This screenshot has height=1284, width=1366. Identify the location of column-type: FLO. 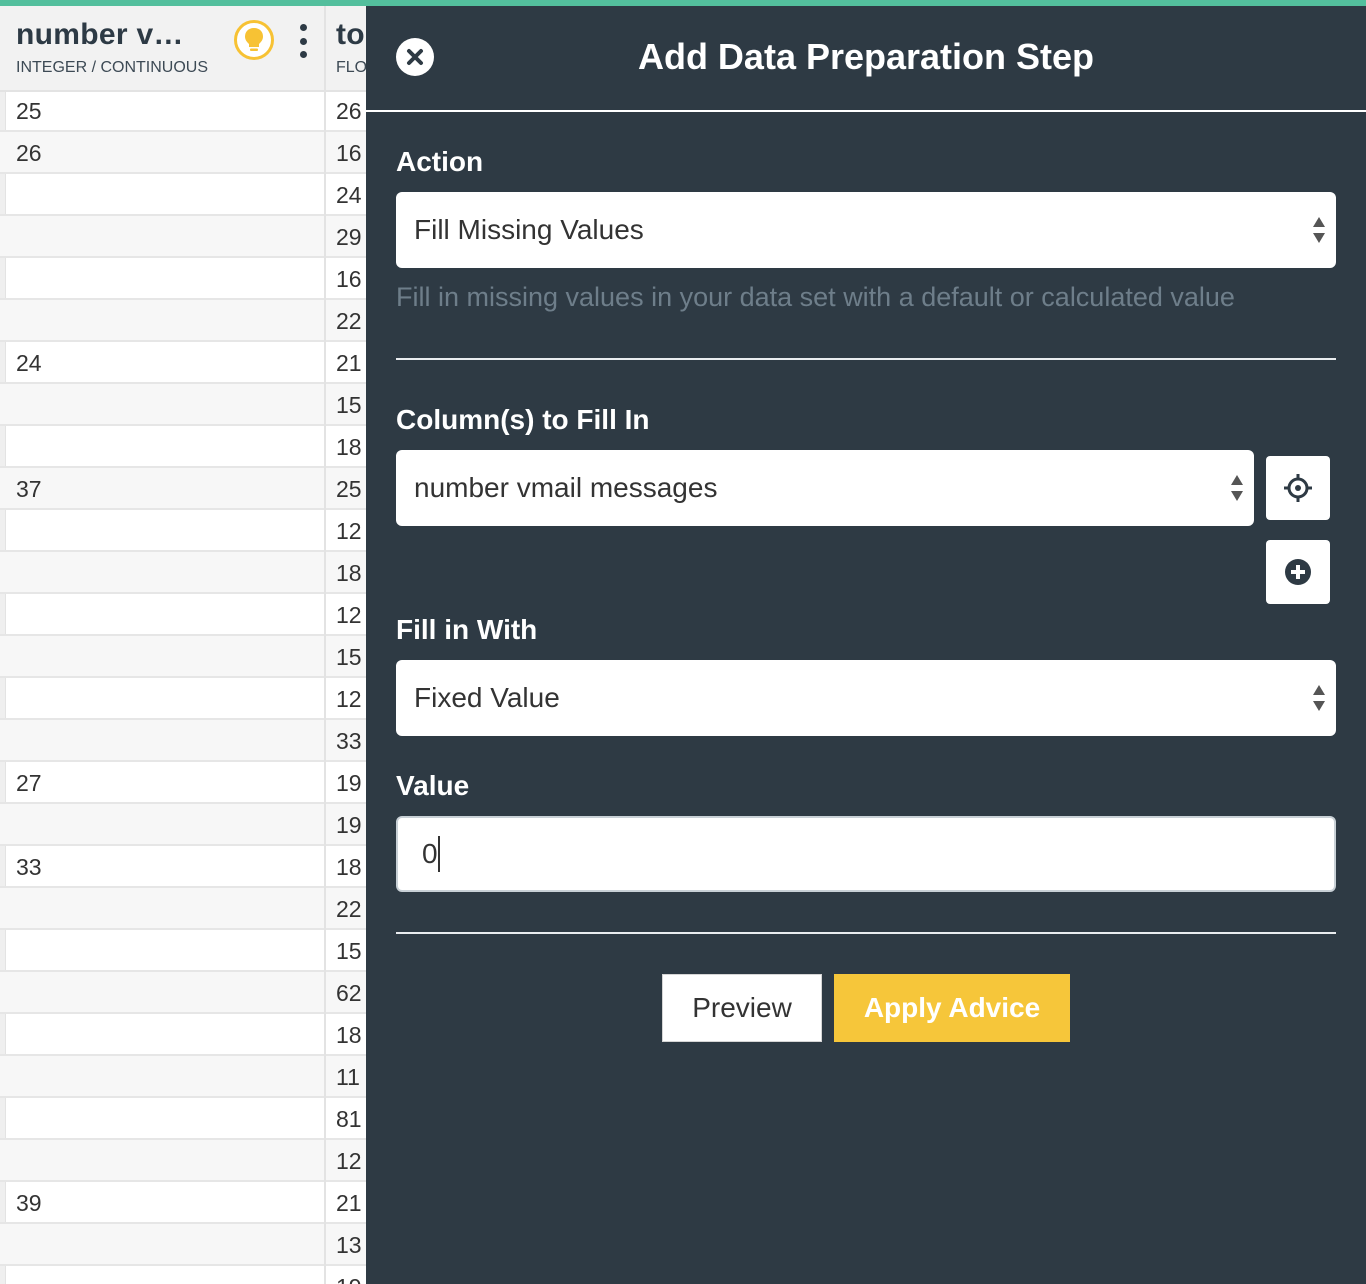
(351, 67).